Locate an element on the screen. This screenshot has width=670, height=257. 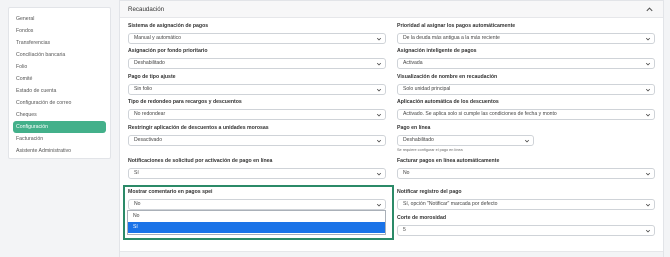
fondo-prioritario-select: Deshabilitado is located at coordinates (257, 63).